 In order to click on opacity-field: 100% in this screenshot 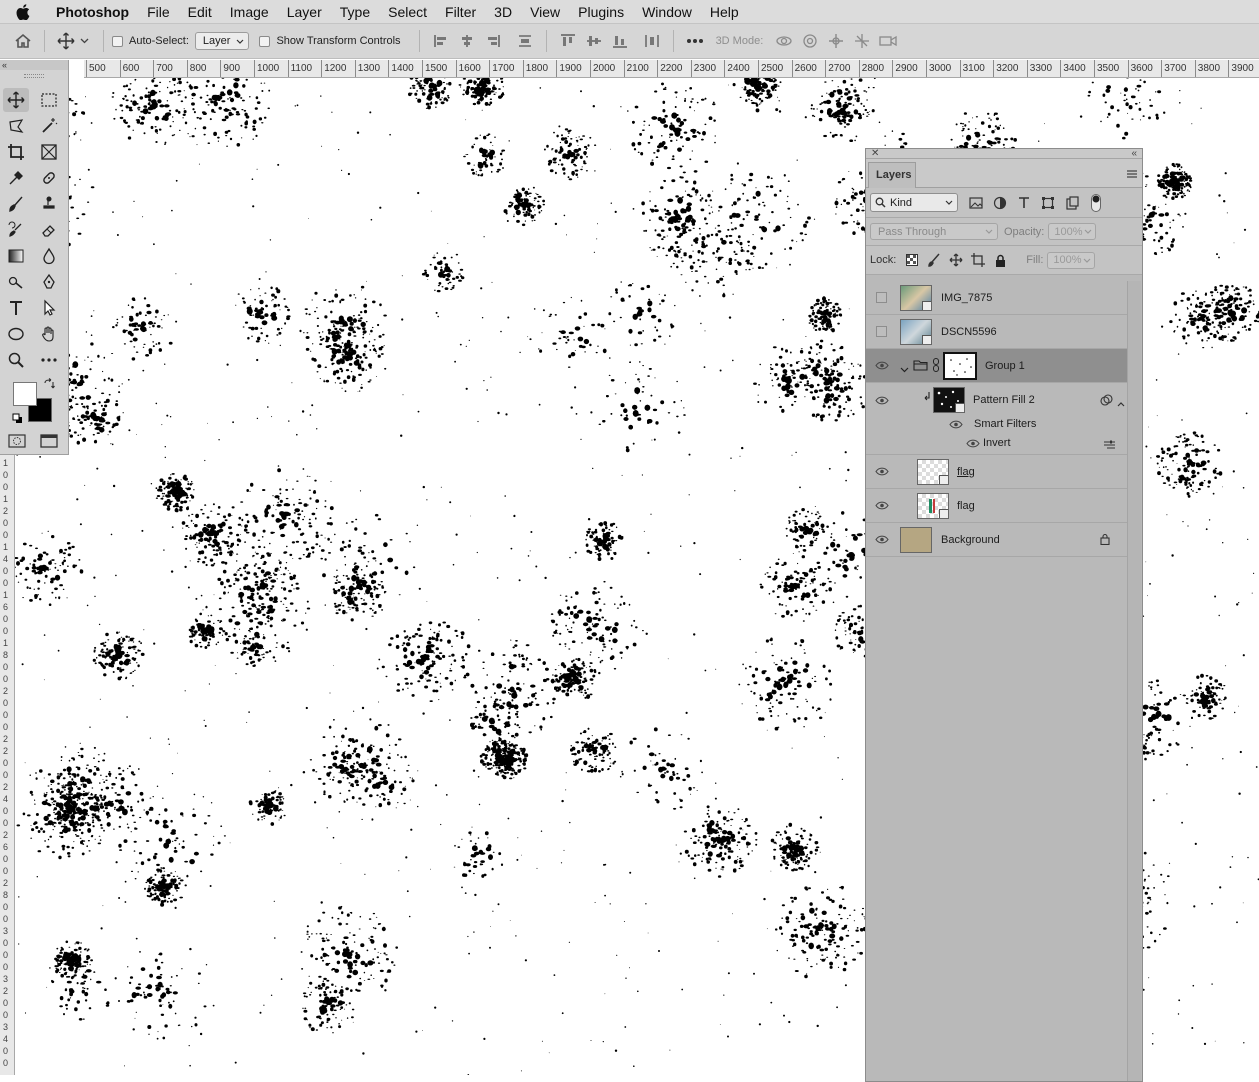, I will do `click(1072, 231)`.